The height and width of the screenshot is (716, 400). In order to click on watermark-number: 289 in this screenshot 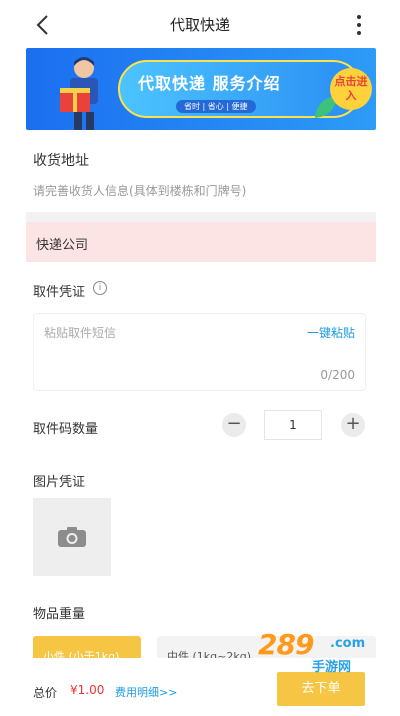, I will do `click(286, 644)`.